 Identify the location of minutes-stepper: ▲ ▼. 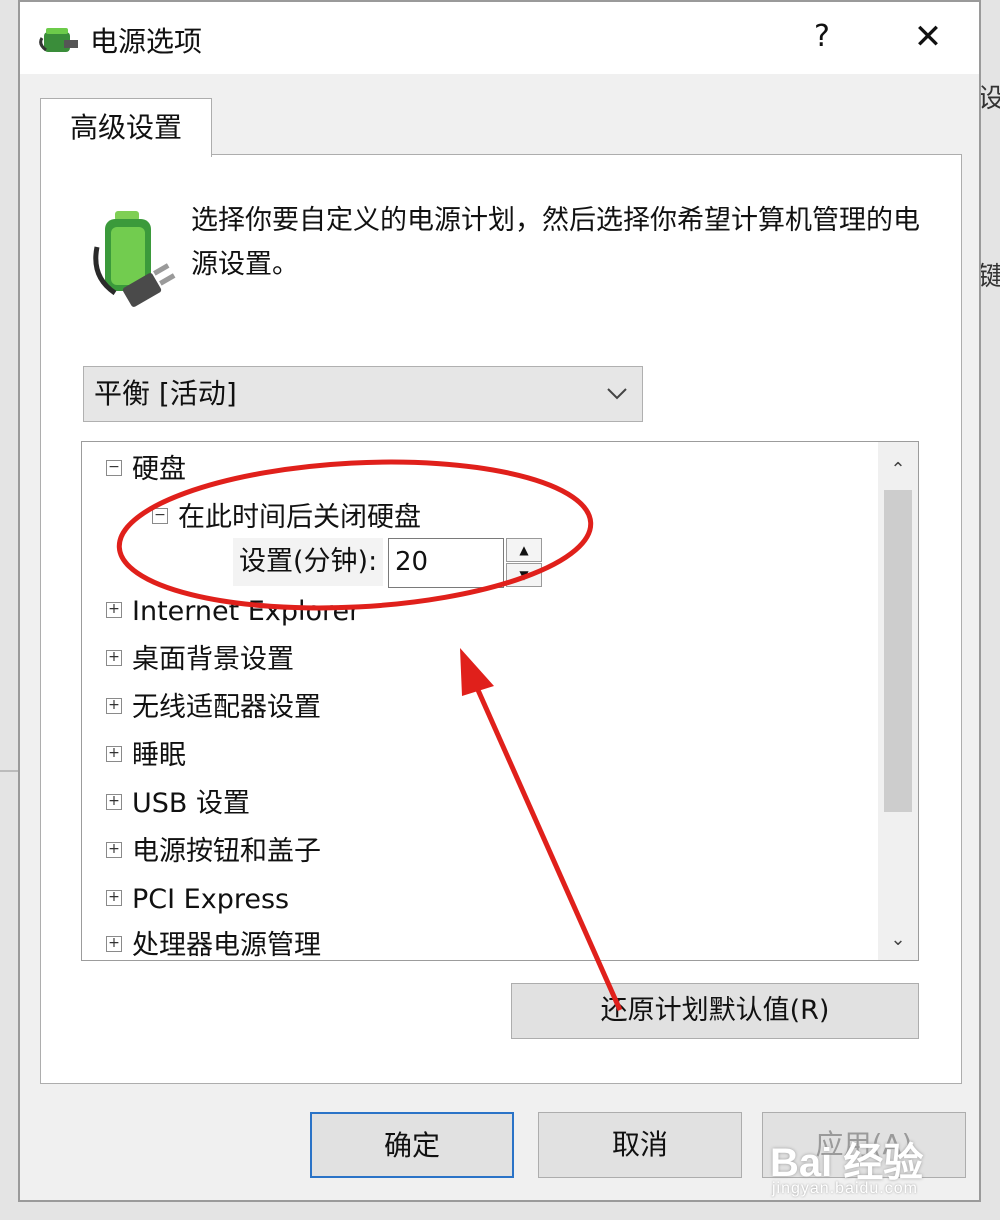
(524, 563).